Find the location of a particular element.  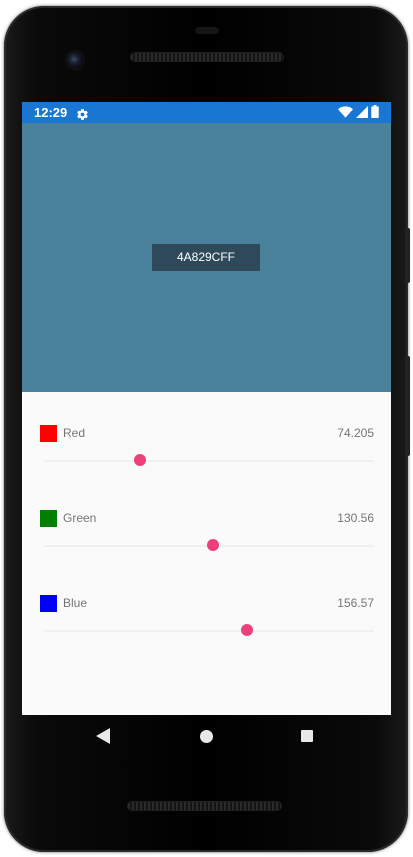

front-camera is located at coordinates (75, 60).